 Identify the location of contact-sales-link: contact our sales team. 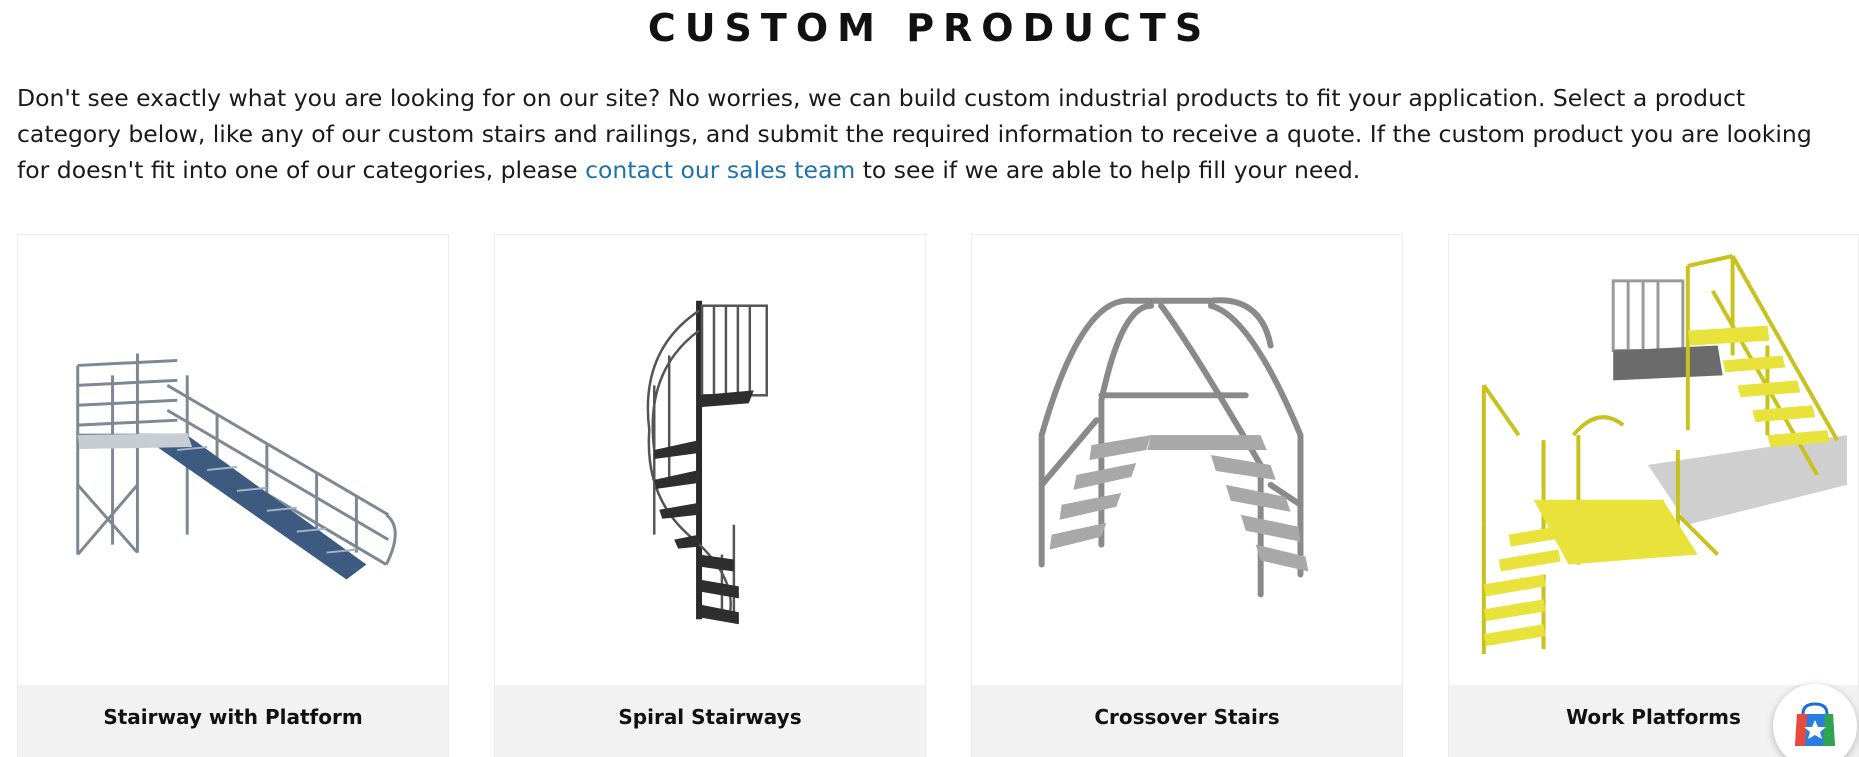
(720, 170).